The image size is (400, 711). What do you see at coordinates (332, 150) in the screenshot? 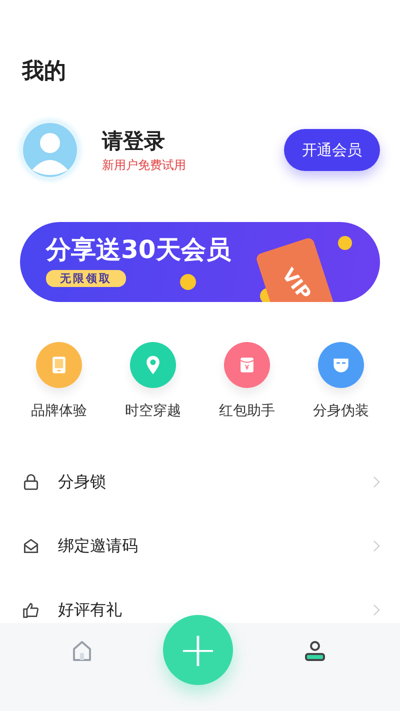
I see `membership-button: 开通会员` at bounding box center [332, 150].